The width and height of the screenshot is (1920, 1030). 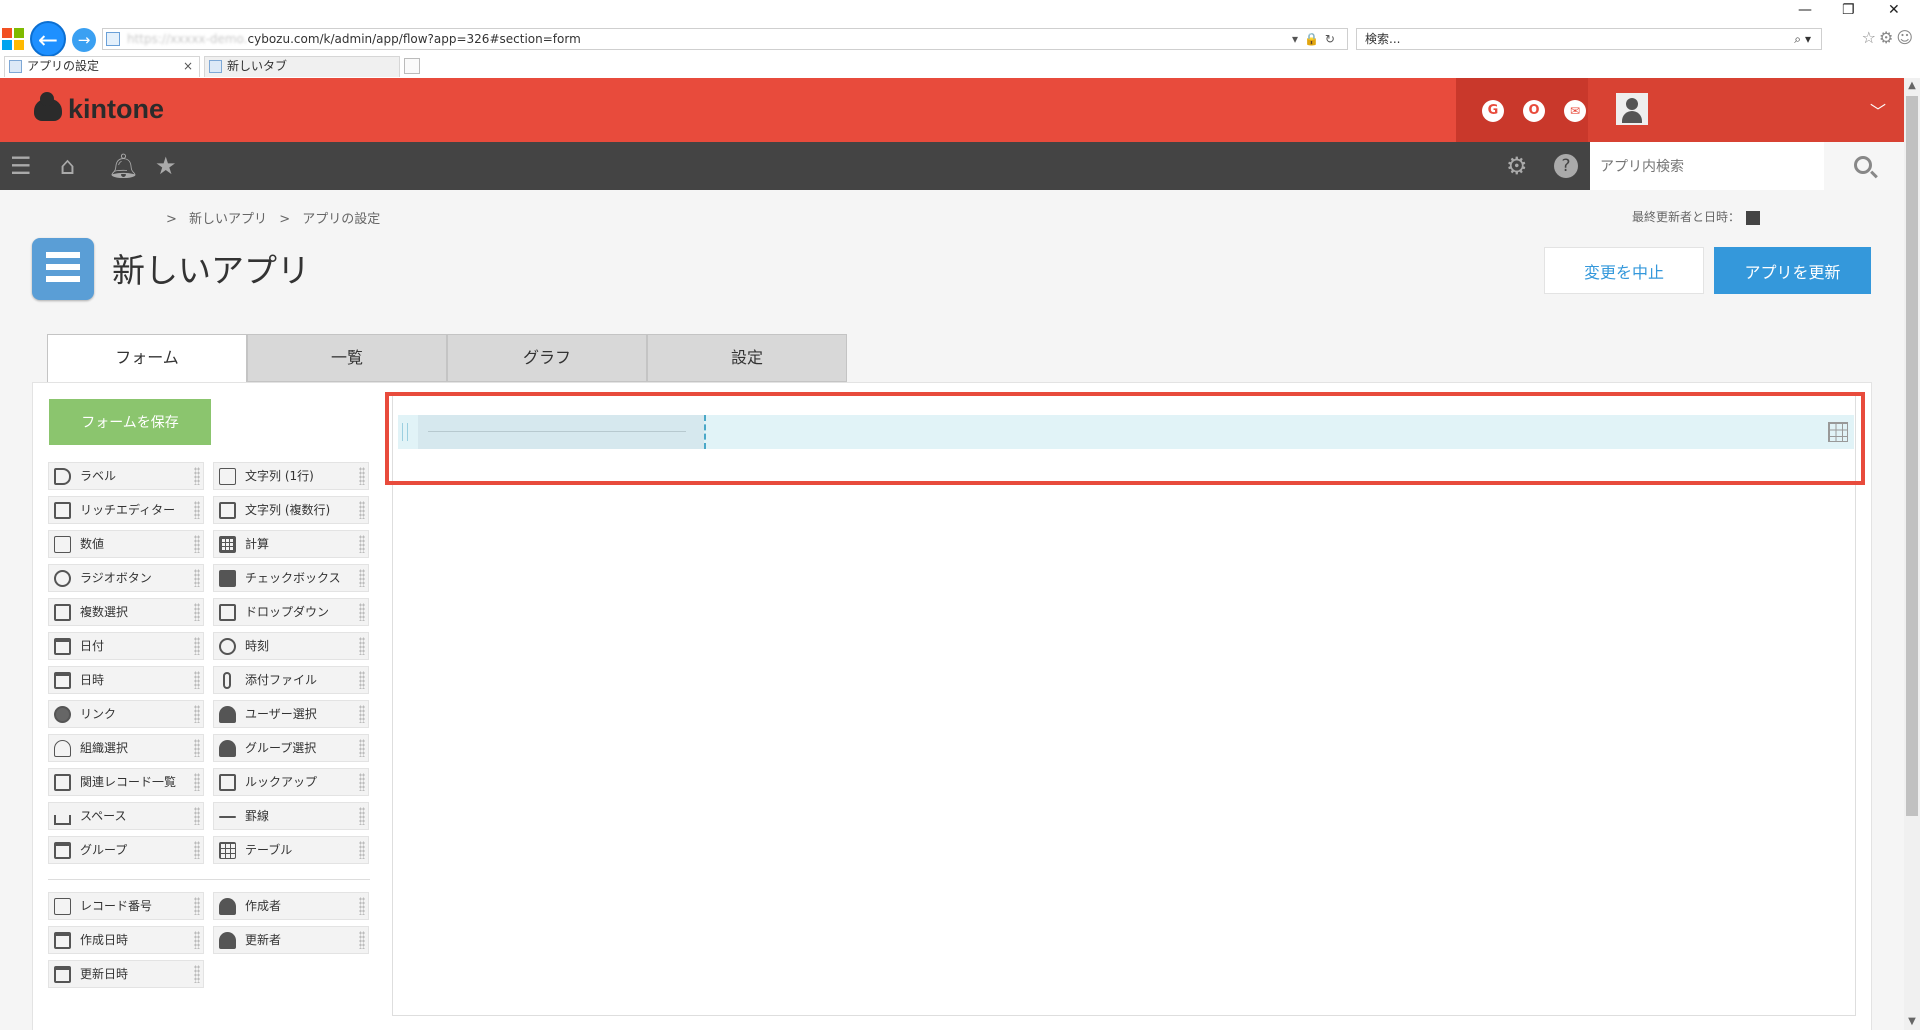 I want to click on tab-form: フォーム, so click(x=147, y=358).